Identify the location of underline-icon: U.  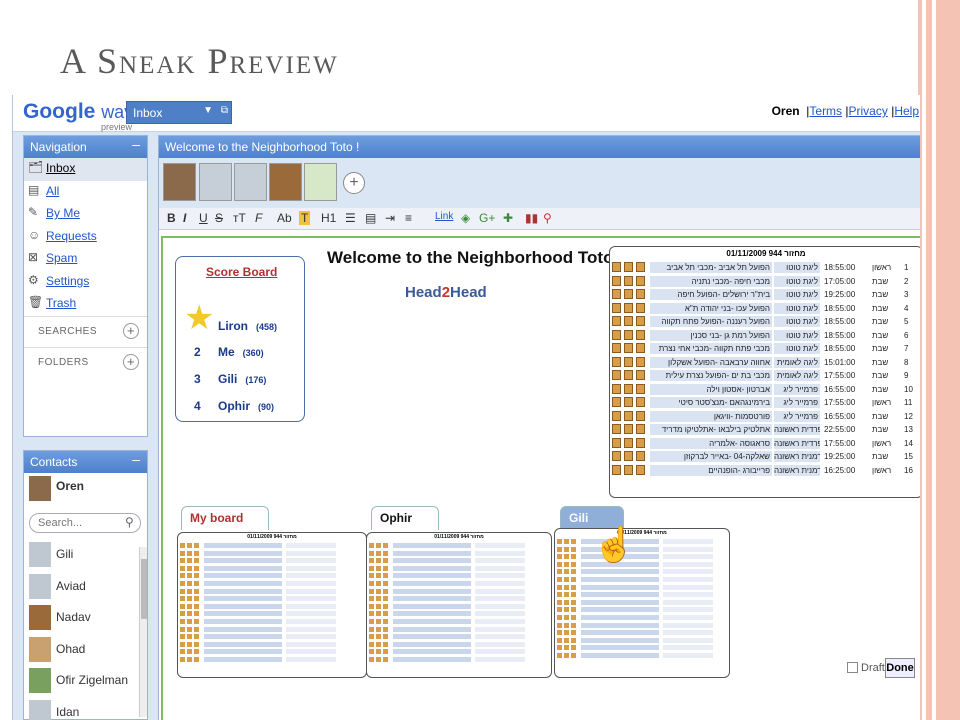
(203, 218).